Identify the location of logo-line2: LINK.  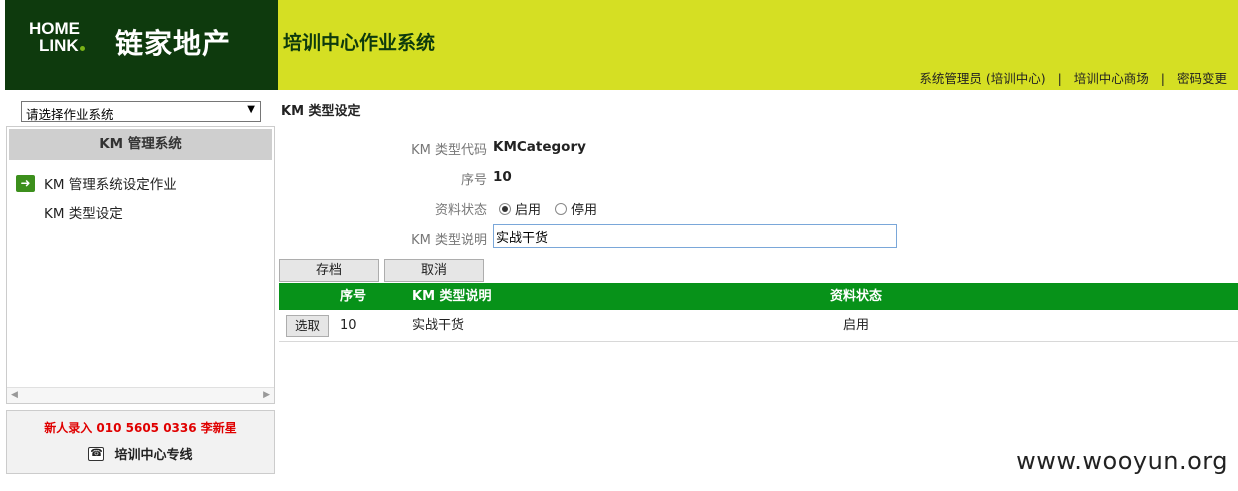
(59, 45).